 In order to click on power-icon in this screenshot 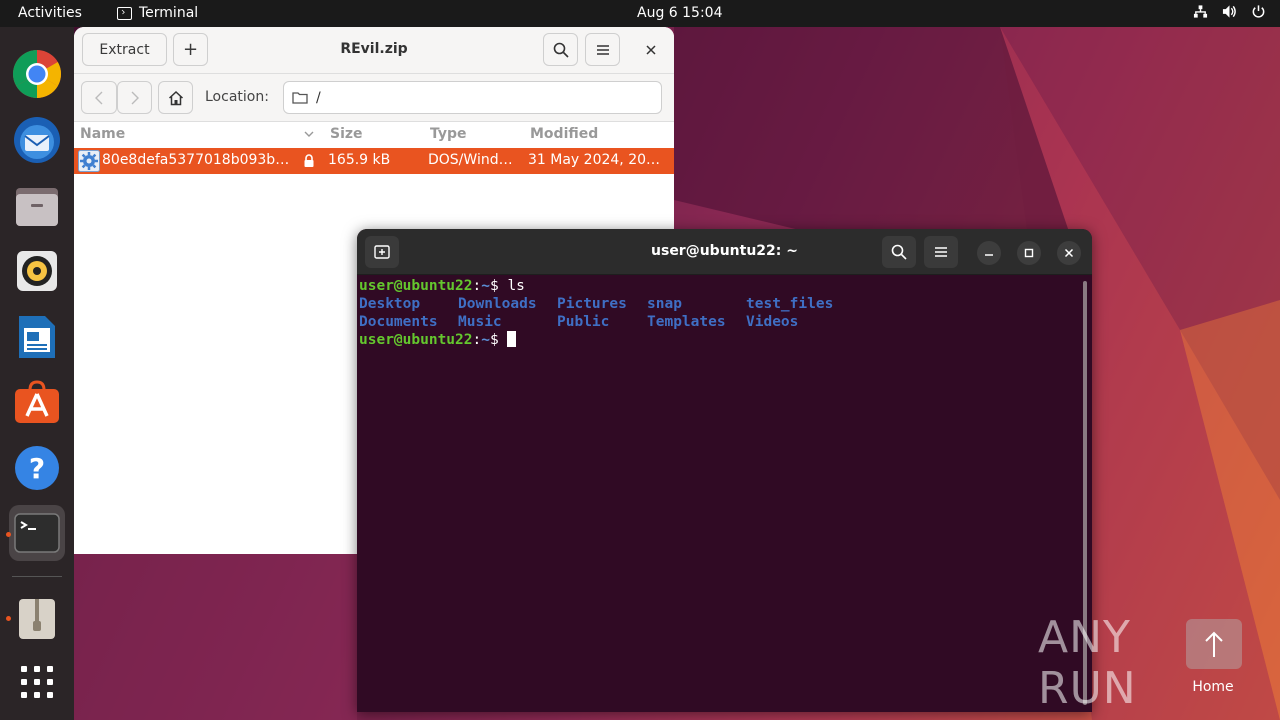, I will do `click(1258, 11)`.